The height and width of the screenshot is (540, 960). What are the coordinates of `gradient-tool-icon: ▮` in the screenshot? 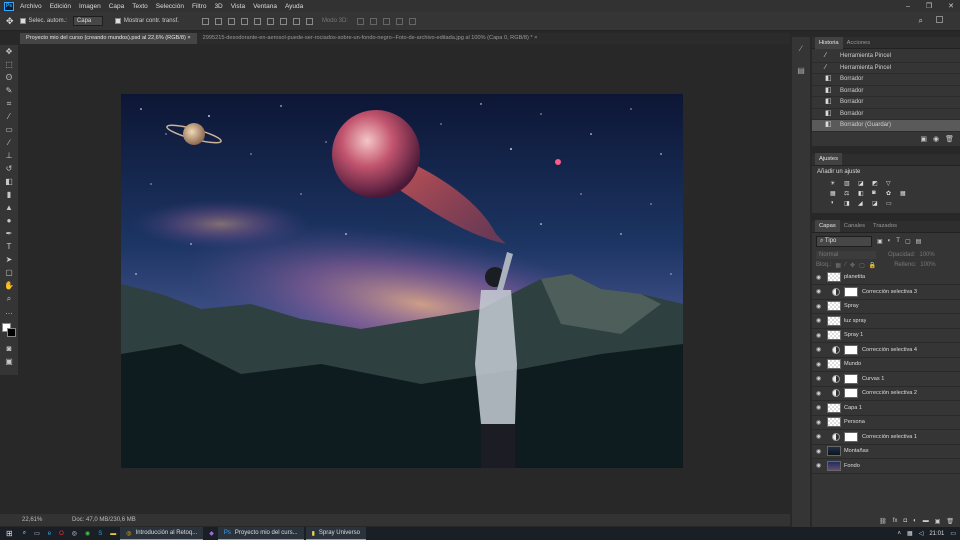 It's located at (9, 194).